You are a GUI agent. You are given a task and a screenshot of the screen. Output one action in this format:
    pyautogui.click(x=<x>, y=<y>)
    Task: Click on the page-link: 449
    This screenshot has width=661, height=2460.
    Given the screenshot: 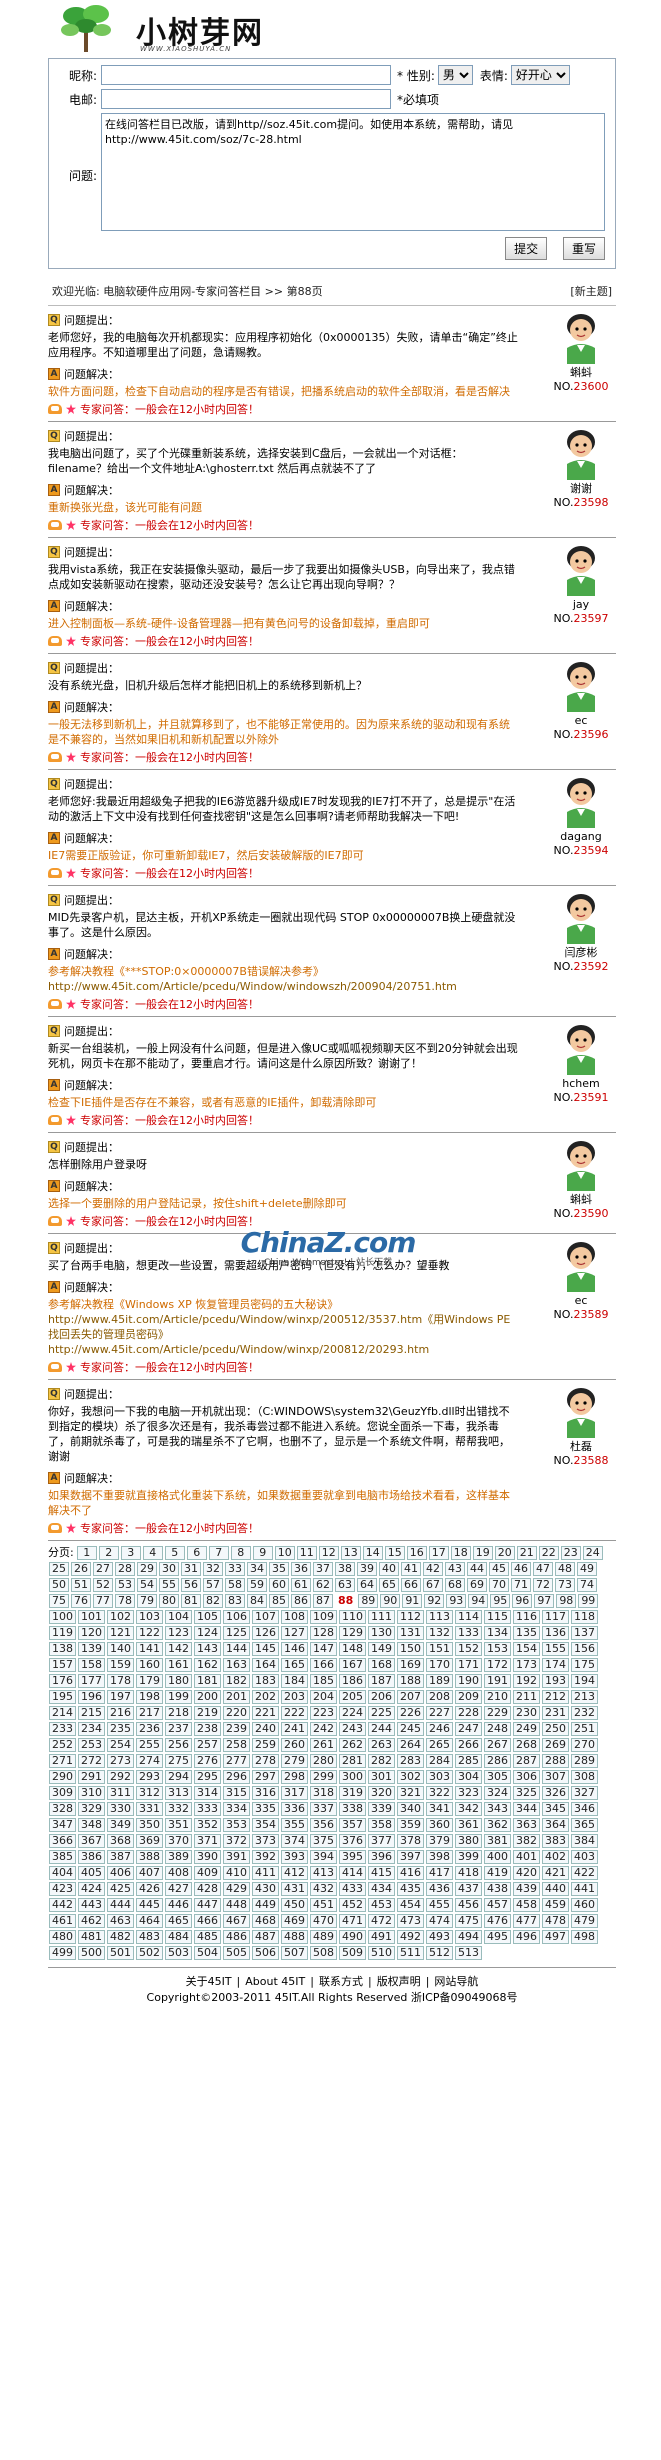 What is the action you would take?
    pyautogui.click(x=265, y=1905)
    